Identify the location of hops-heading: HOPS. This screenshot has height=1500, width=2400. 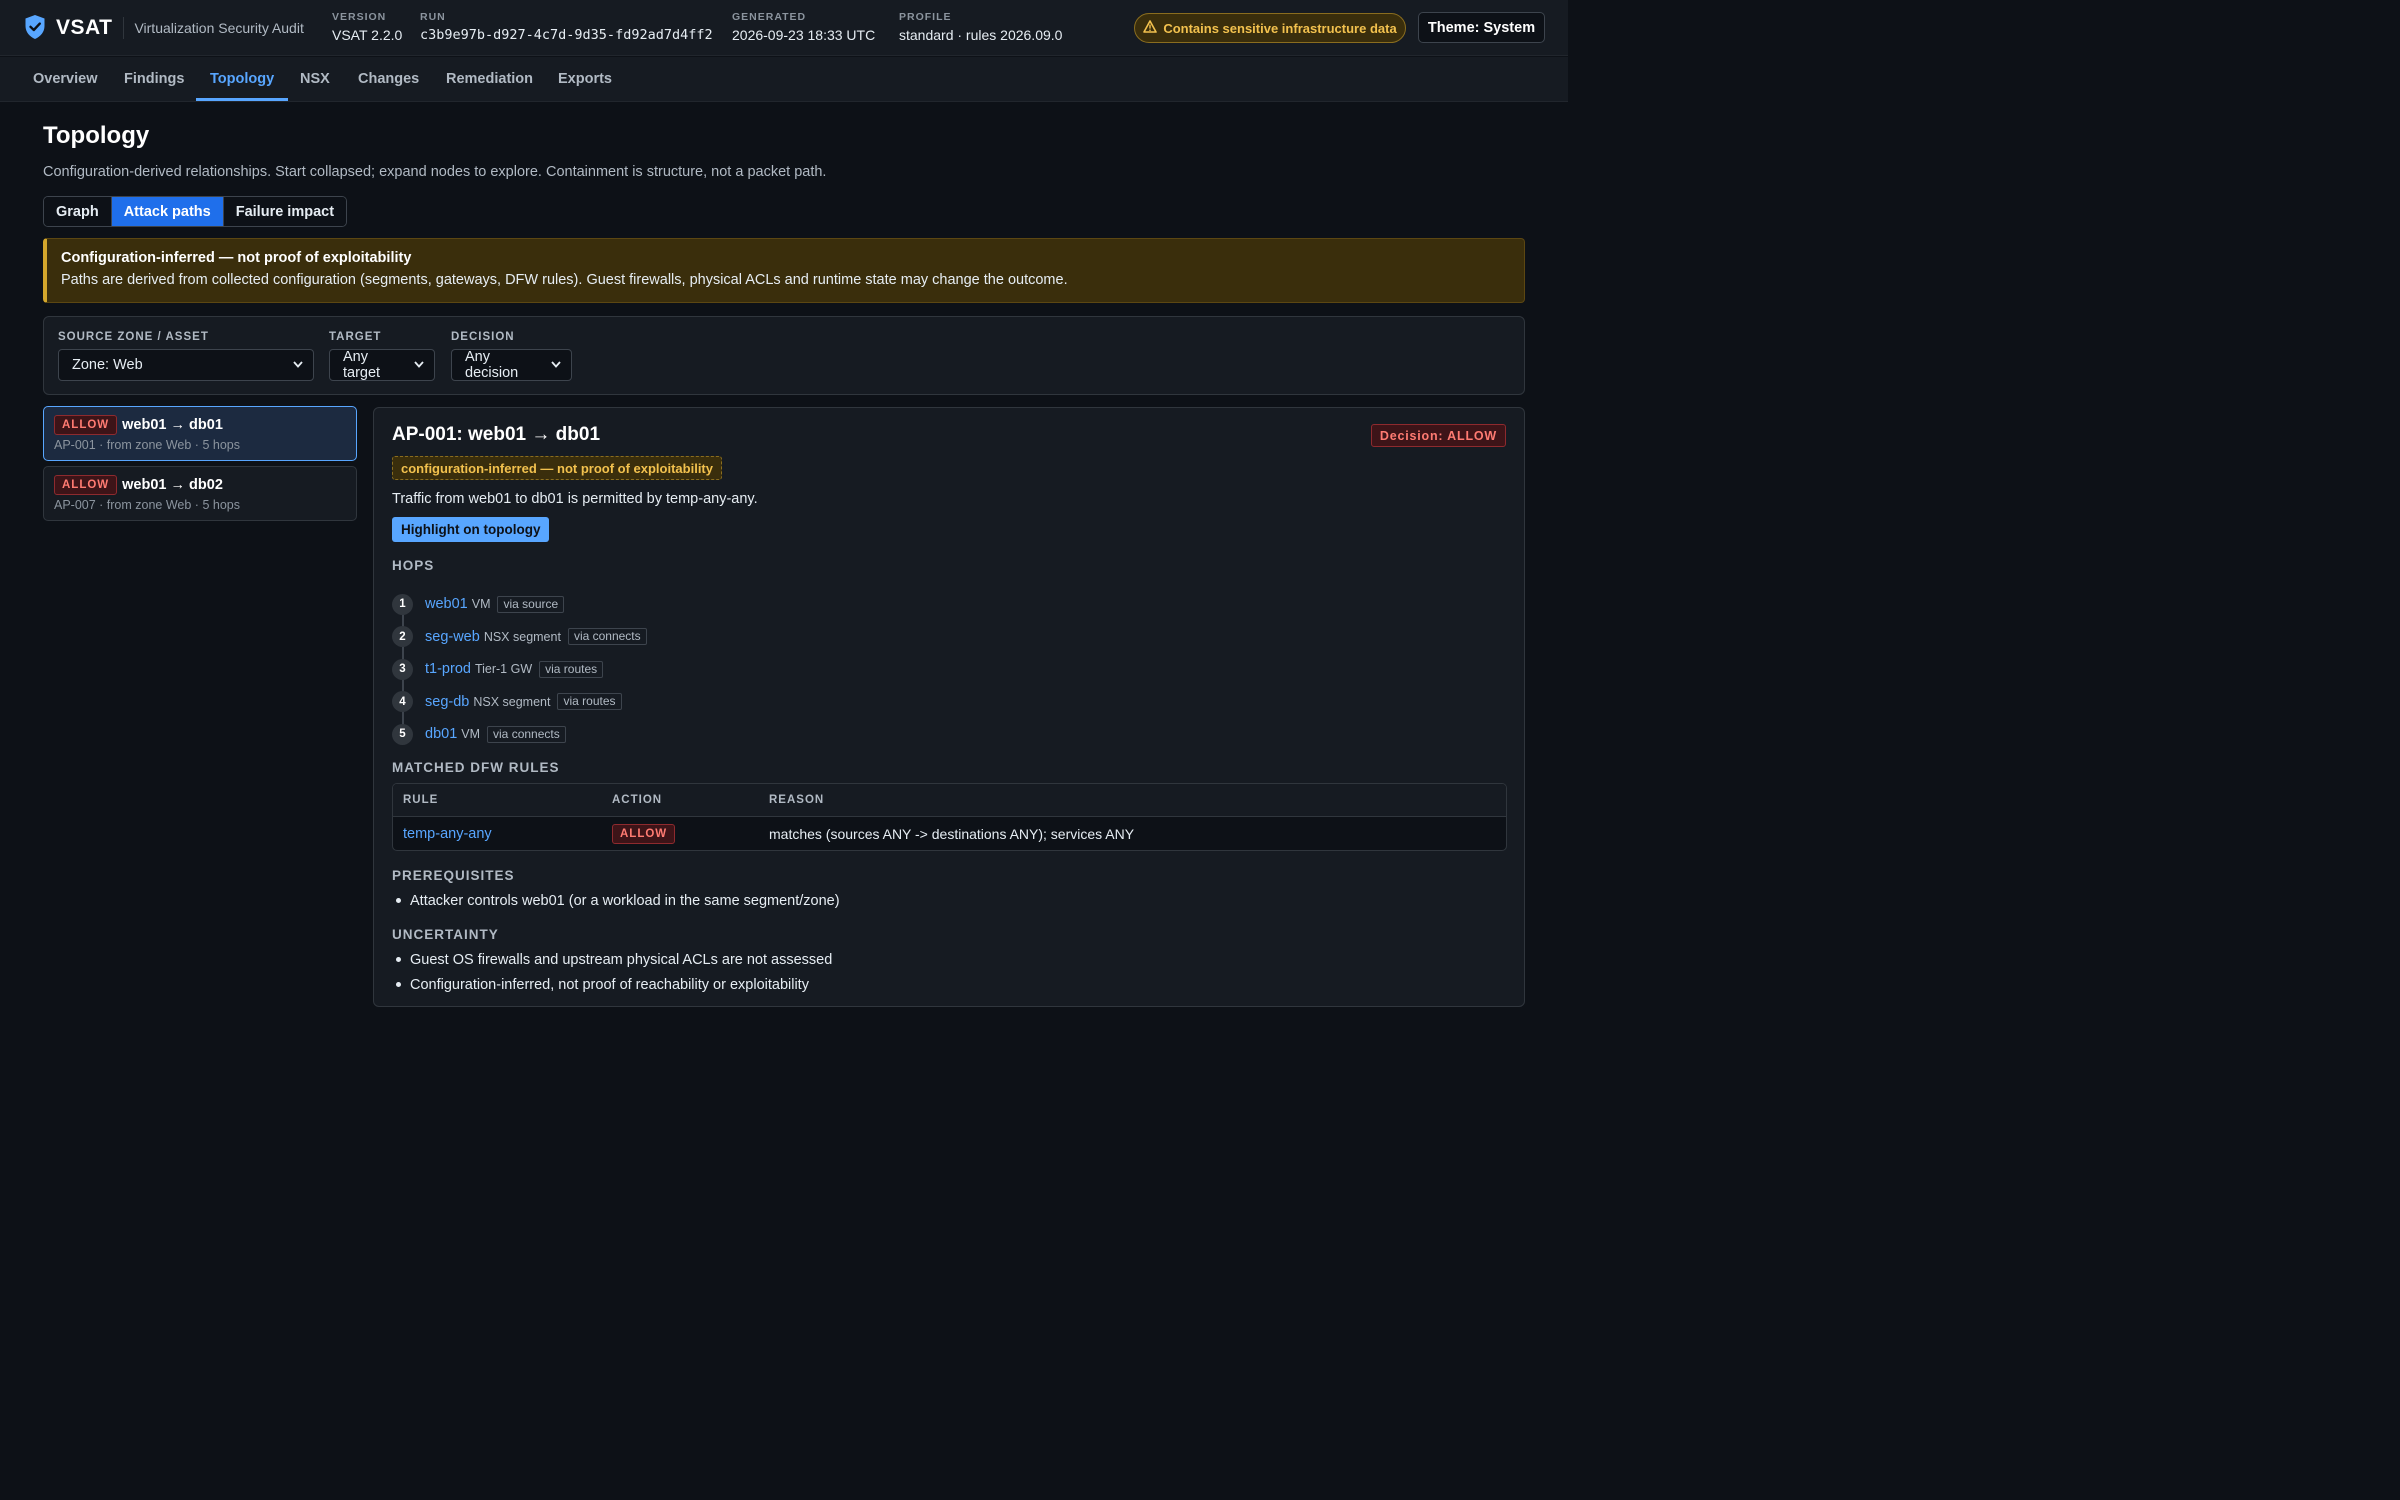
(413, 565).